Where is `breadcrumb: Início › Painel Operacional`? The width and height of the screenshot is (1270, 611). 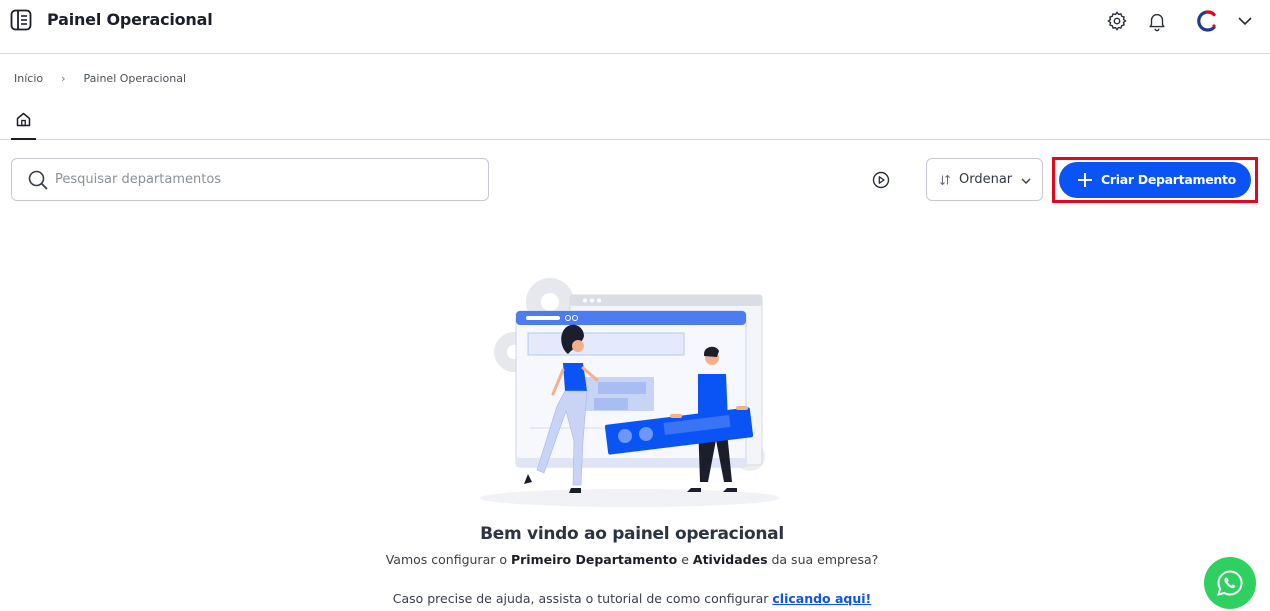
breadcrumb: Início › Painel Operacional is located at coordinates (100, 78).